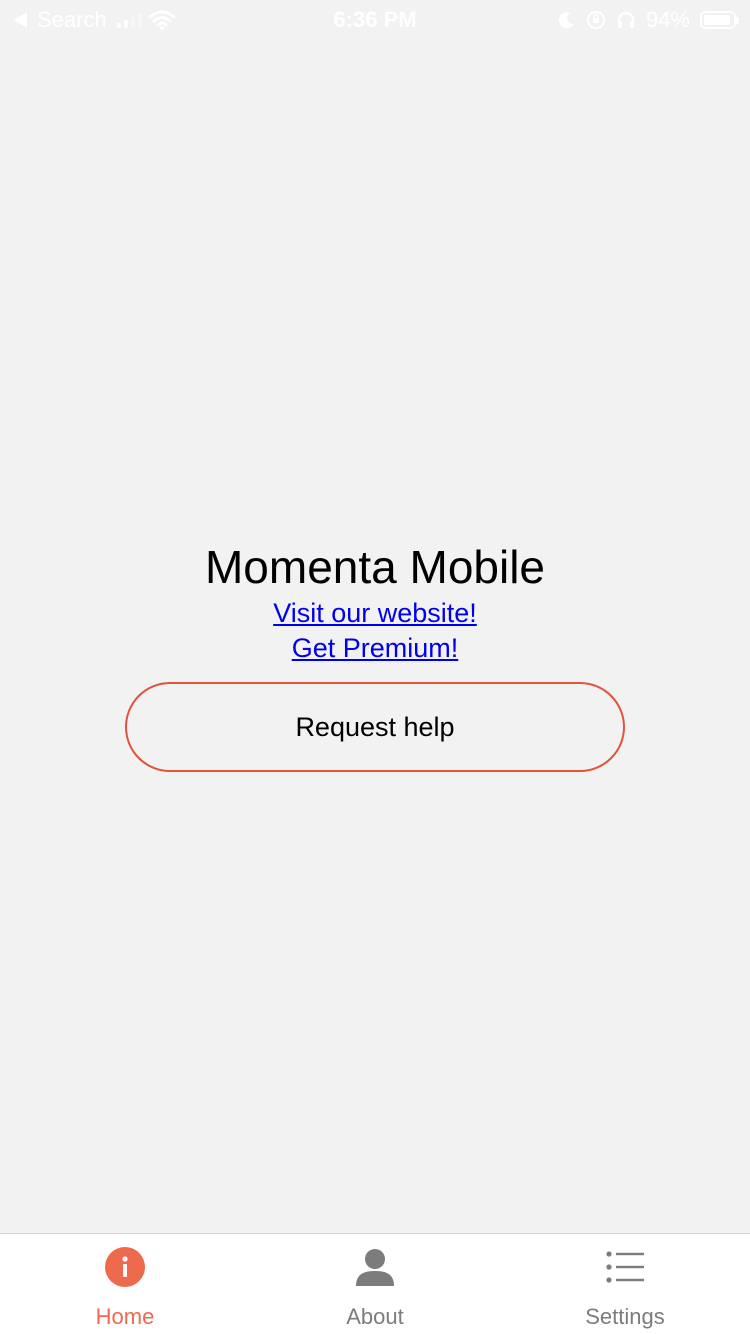 Image resolution: width=750 pixels, height=1334 pixels. What do you see at coordinates (125, 1267) in the screenshot?
I see `info-circle-icon` at bounding box center [125, 1267].